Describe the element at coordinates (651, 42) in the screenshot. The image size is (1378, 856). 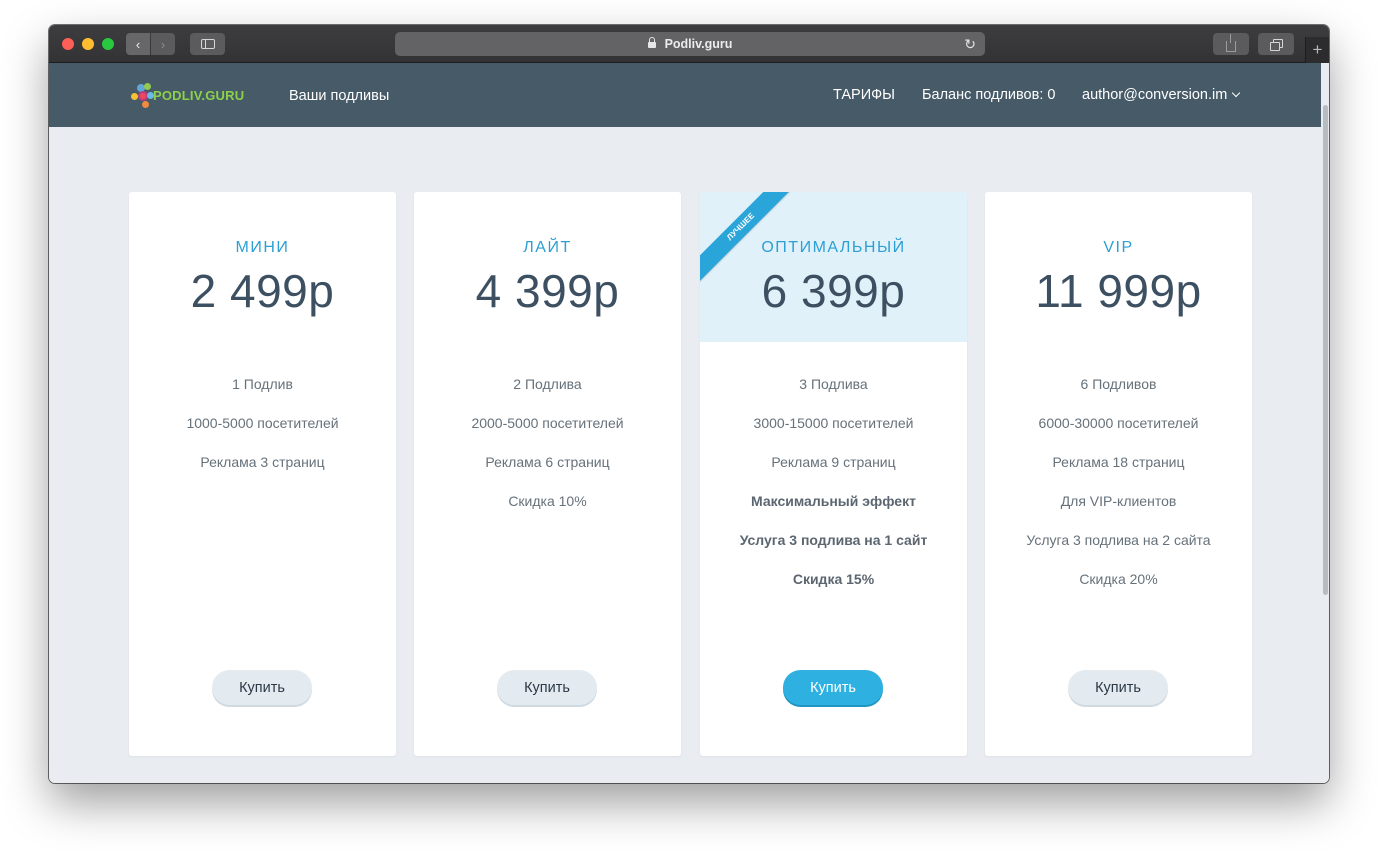
I see `lock-icon` at that location.